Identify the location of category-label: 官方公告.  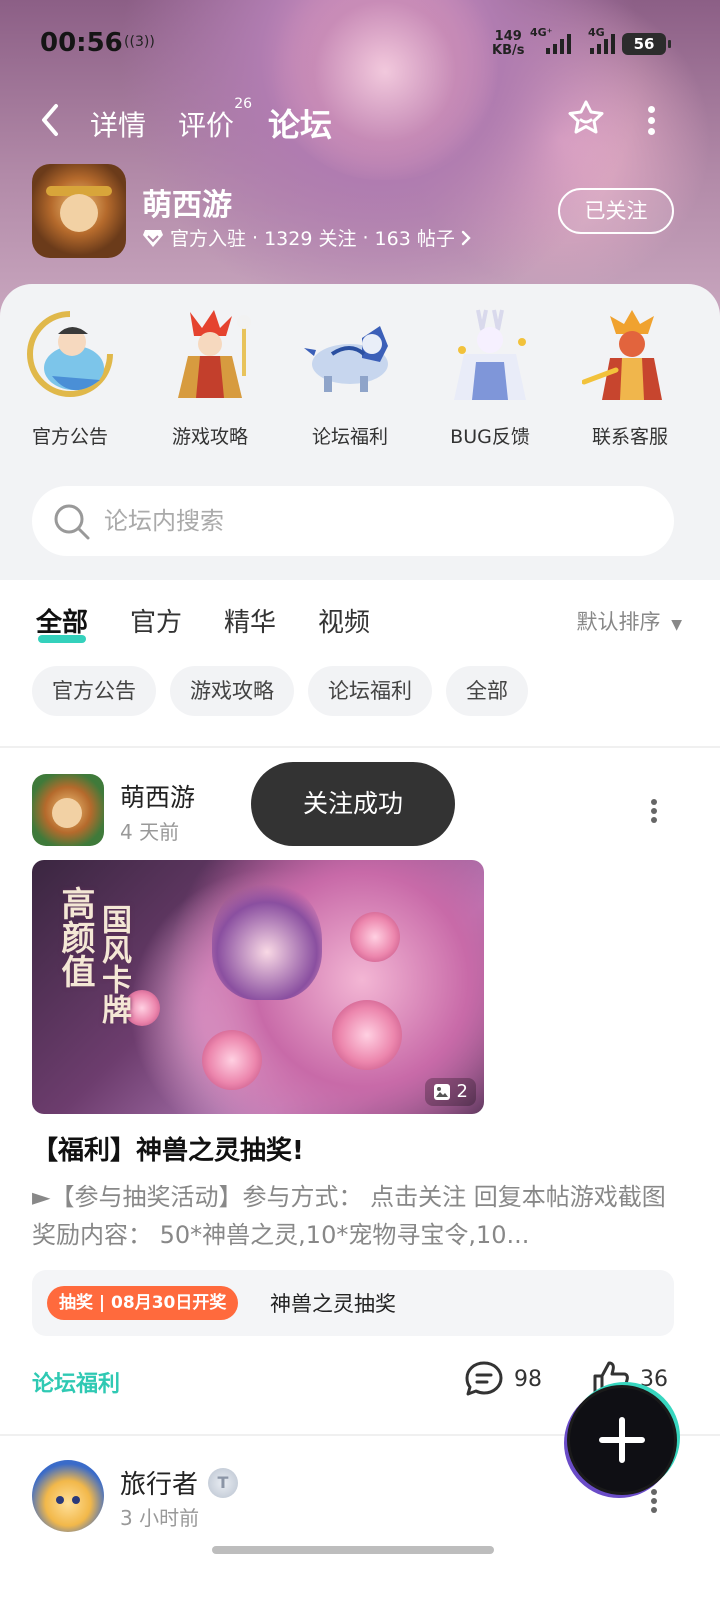
(69, 437).